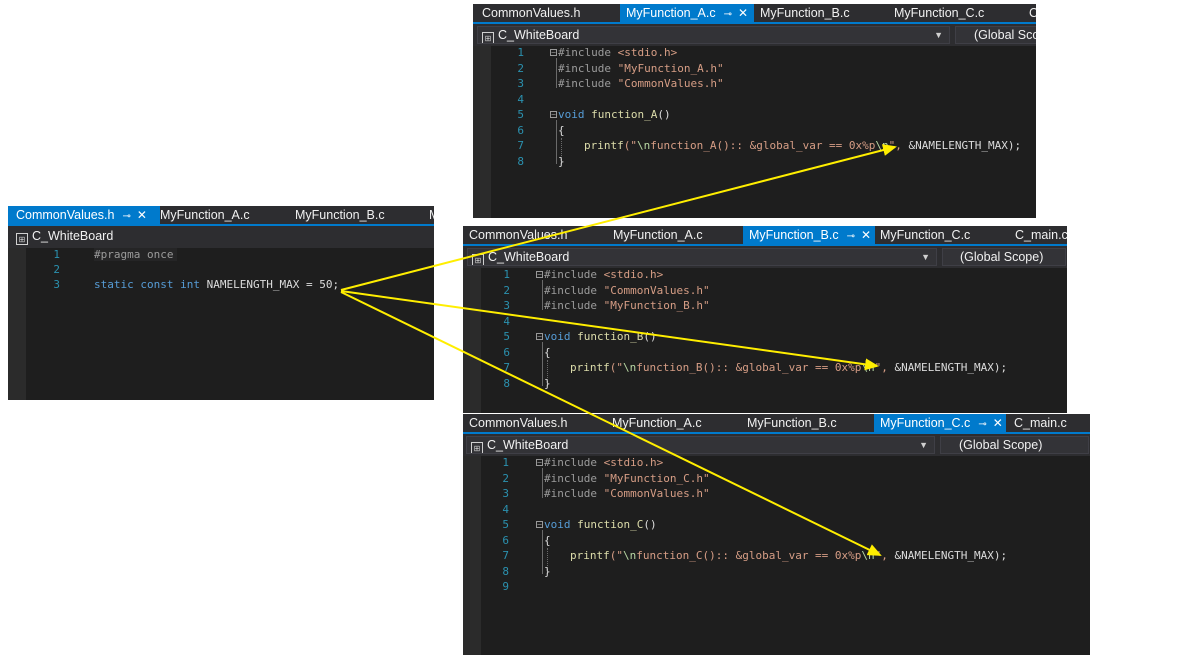  What do you see at coordinates (664, 114) in the screenshot?
I see `function-parens: ()` at bounding box center [664, 114].